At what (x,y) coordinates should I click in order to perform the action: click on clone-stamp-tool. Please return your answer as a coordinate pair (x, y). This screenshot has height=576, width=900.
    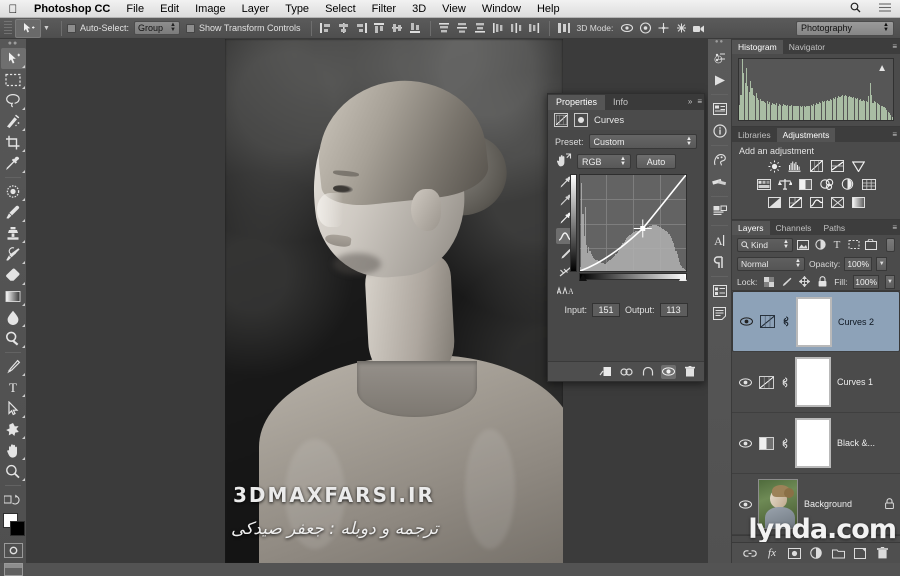
    Looking at the image, I should click on (13, 233).